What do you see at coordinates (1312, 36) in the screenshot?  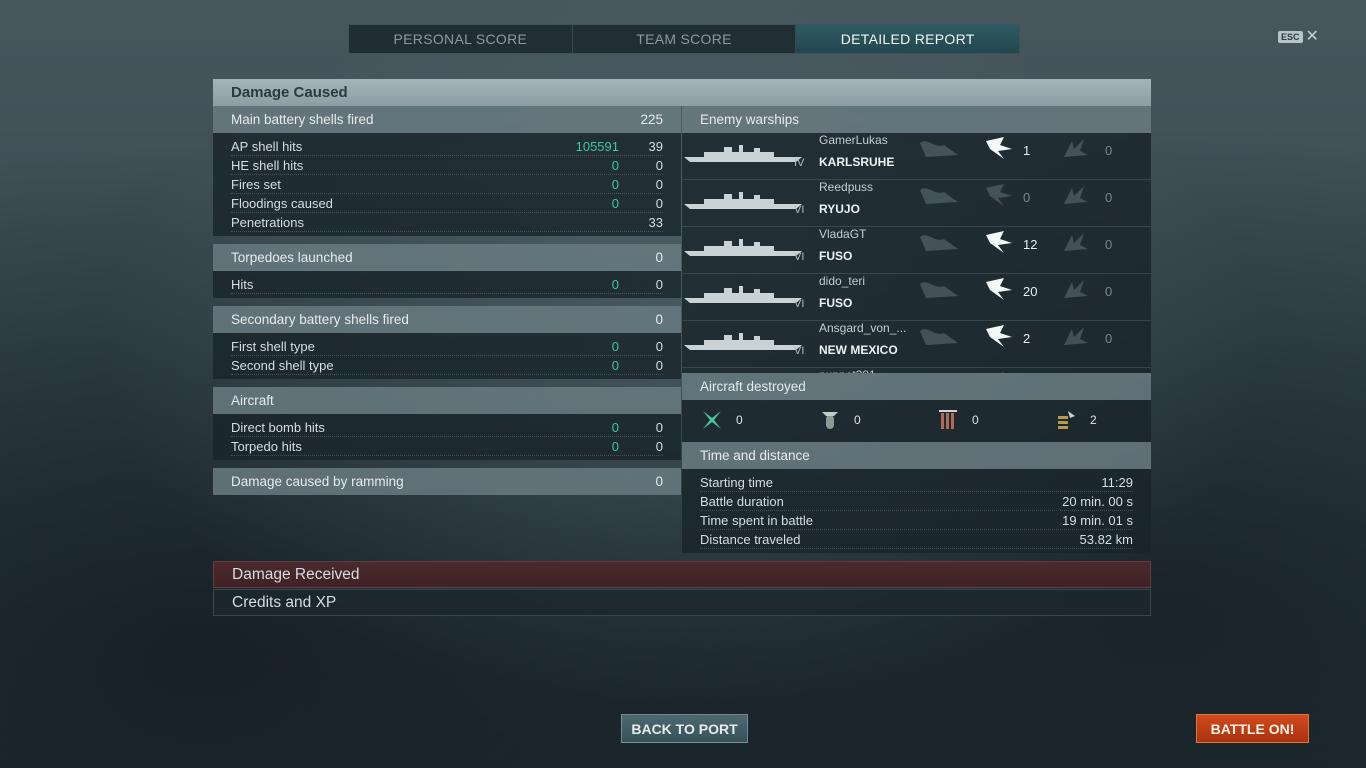 I see `close-icon: ✕` at bounding box center [1312, 36].